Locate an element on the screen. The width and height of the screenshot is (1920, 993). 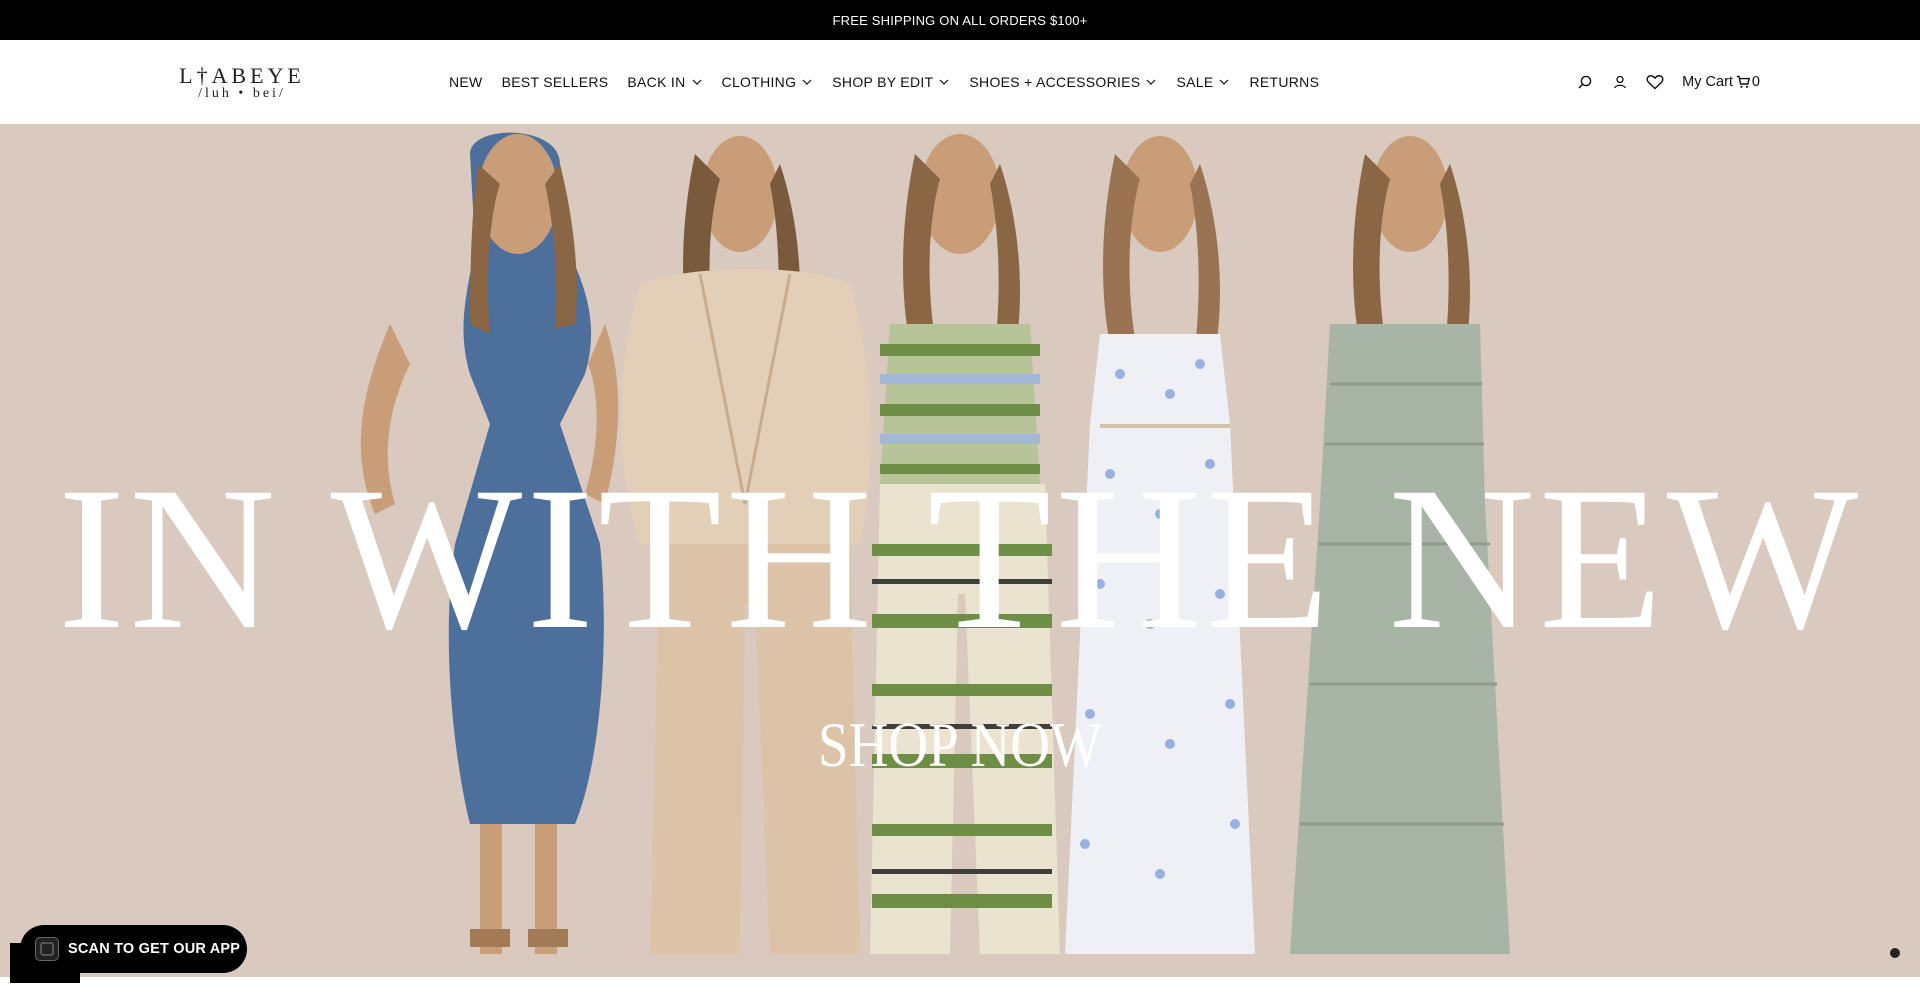
brand-logo: L†ABEYE /luh • bei/ is located at coordinates (242, 82).